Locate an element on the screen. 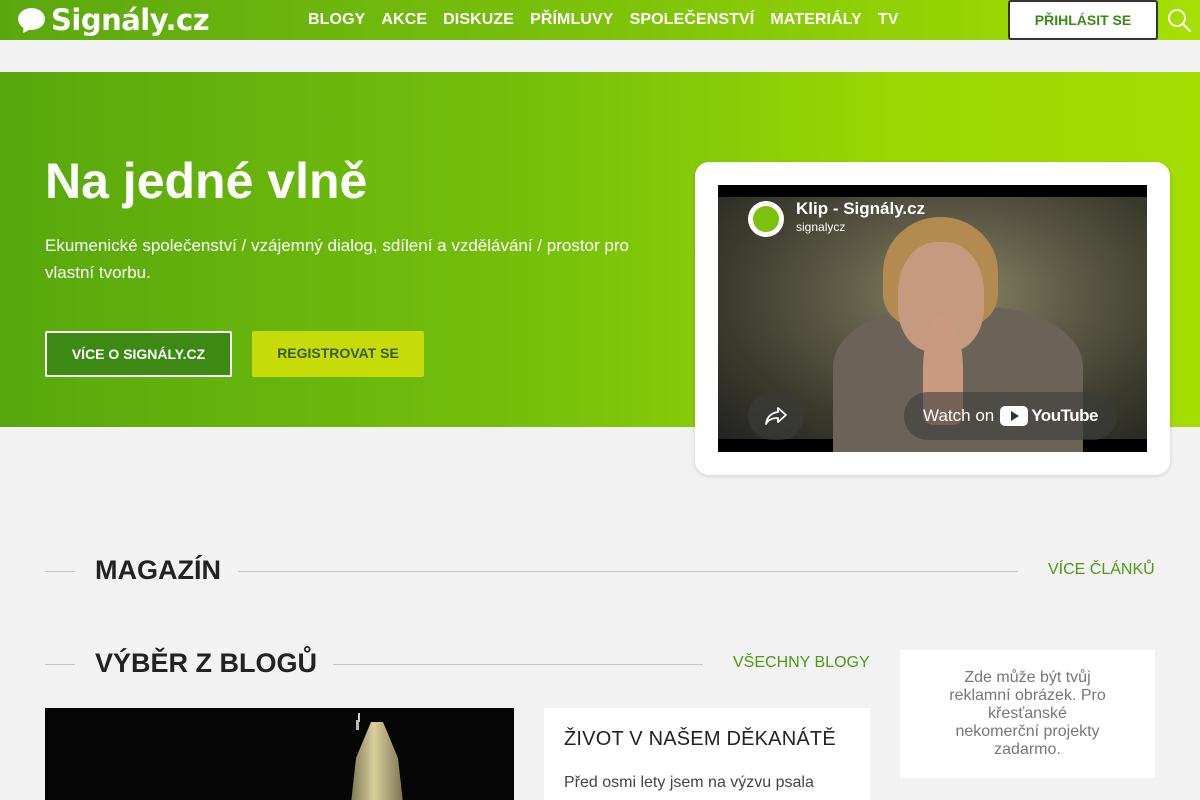 Image resolution: width=1200 pixels, height=800 pixels. hero-title: Na jedné vlně is located at coordinates (206, 181).